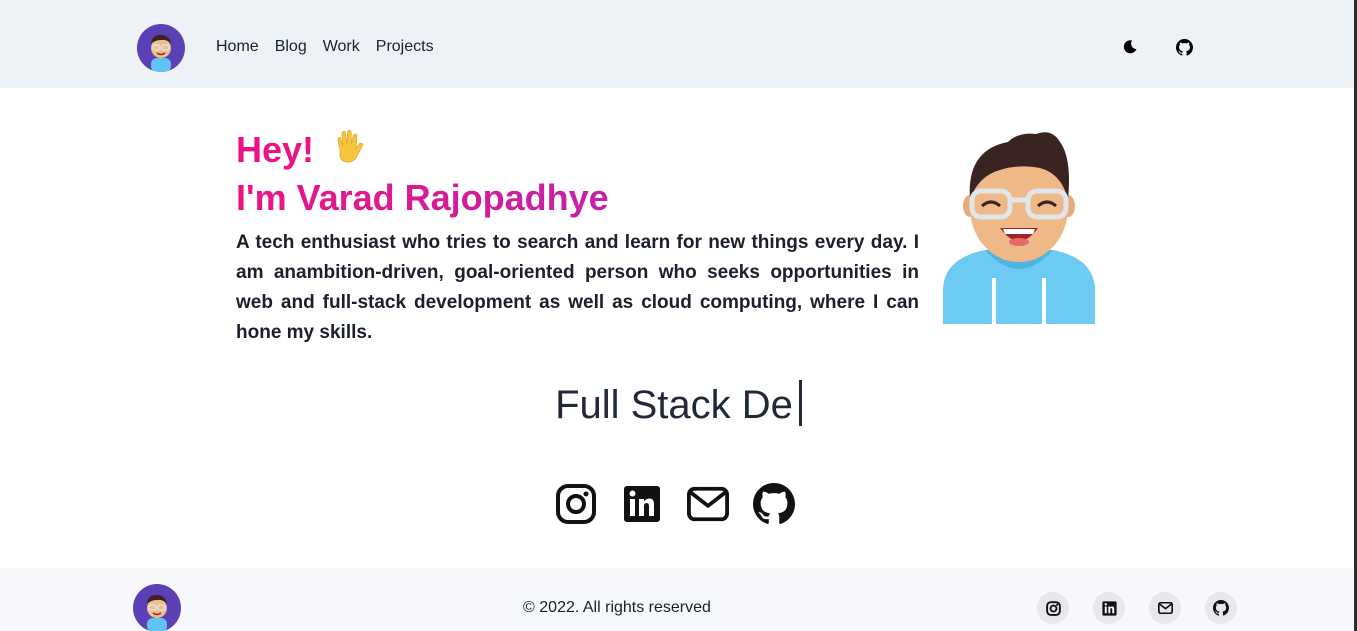 This screenshot has width=1357, height=631. Describe the element at coordinates (678, 599) in the screenshot. I see `page-footer: © 2022. All rights reserved` at that location.